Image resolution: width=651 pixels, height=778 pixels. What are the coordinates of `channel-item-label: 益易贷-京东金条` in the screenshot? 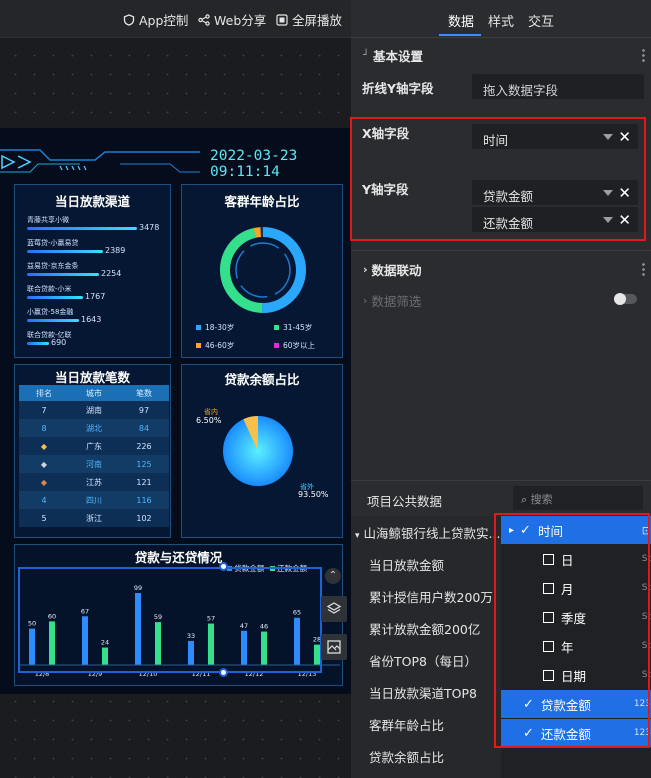 It's located at (53, 266).